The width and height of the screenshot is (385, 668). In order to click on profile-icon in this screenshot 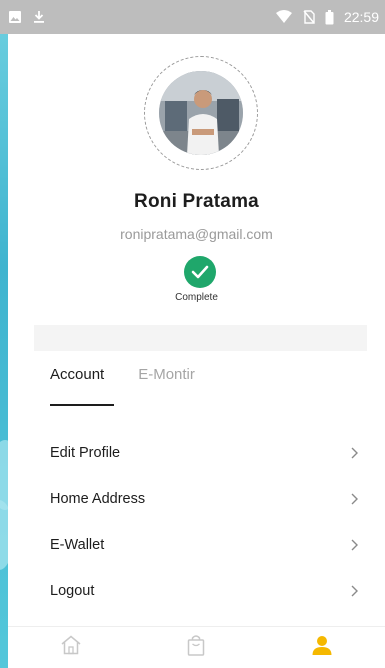, I will do `click(322, 647)`.